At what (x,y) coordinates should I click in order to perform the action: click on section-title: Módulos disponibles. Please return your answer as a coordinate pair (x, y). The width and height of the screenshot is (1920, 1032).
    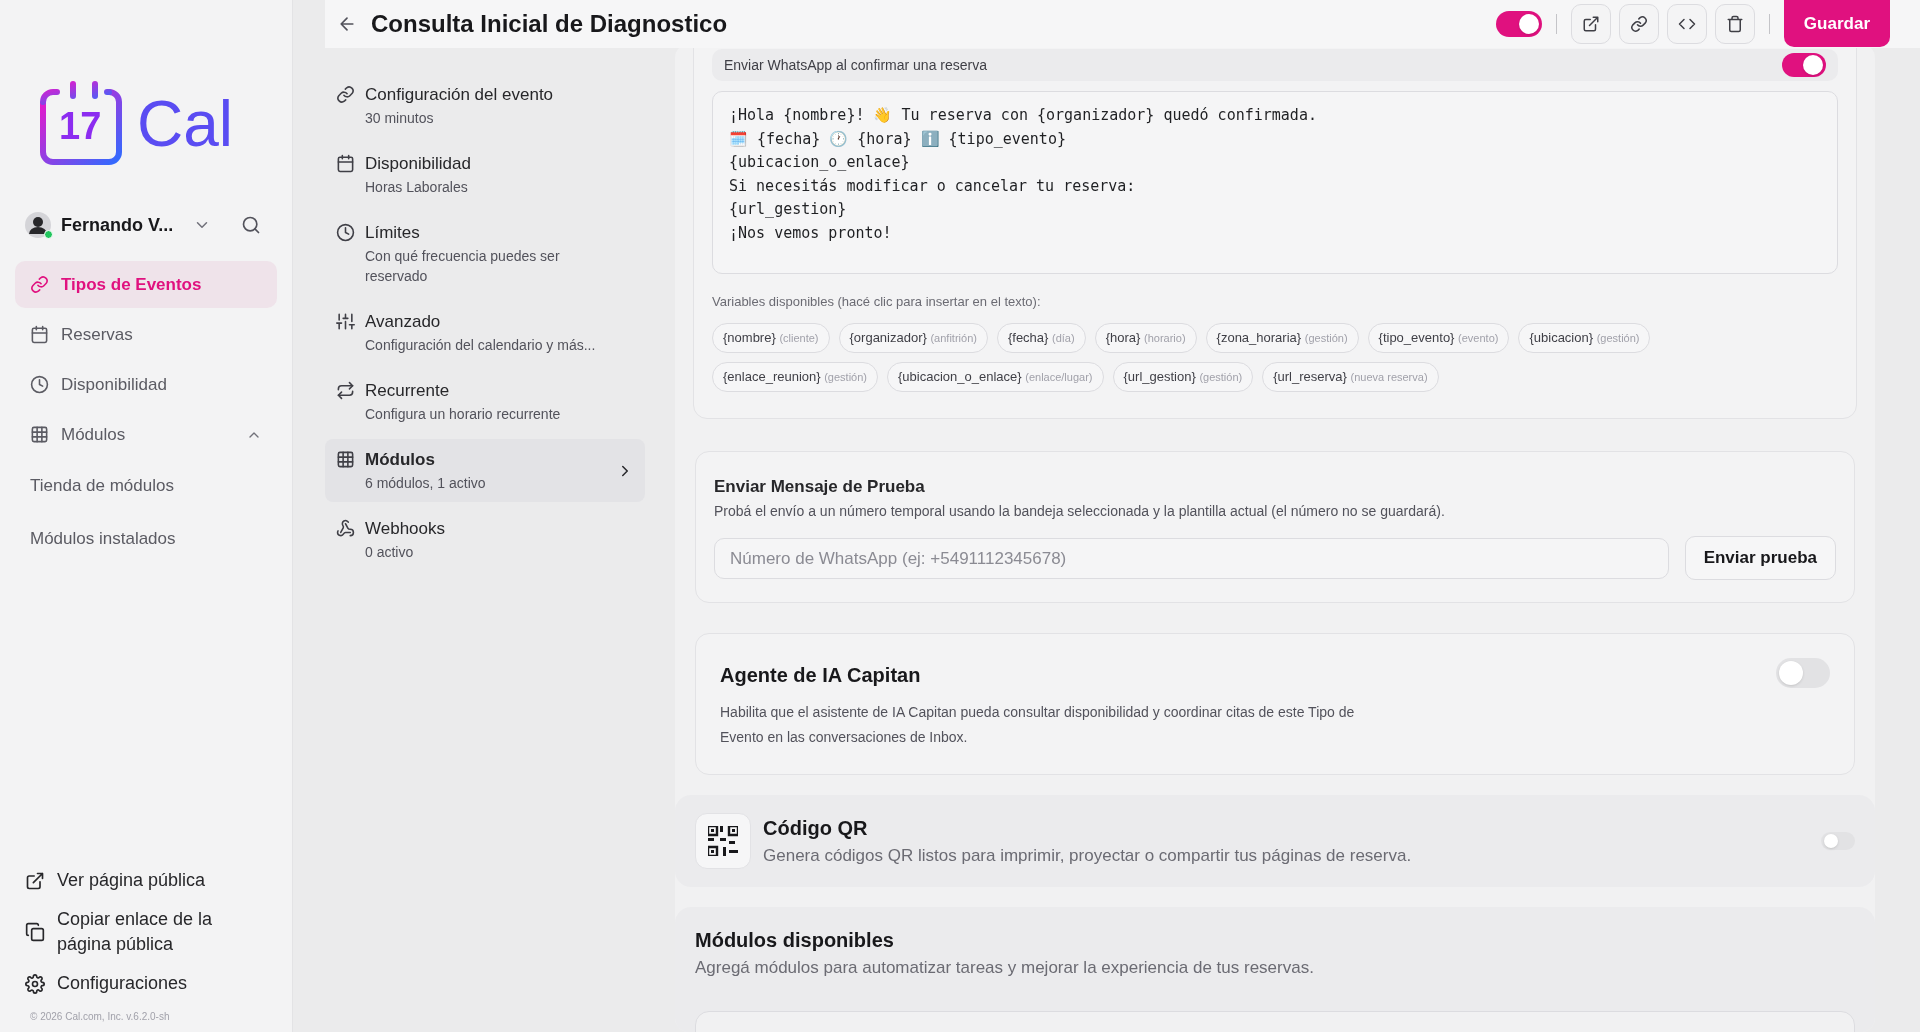
    Looking at the image, I should click on (795, 940).